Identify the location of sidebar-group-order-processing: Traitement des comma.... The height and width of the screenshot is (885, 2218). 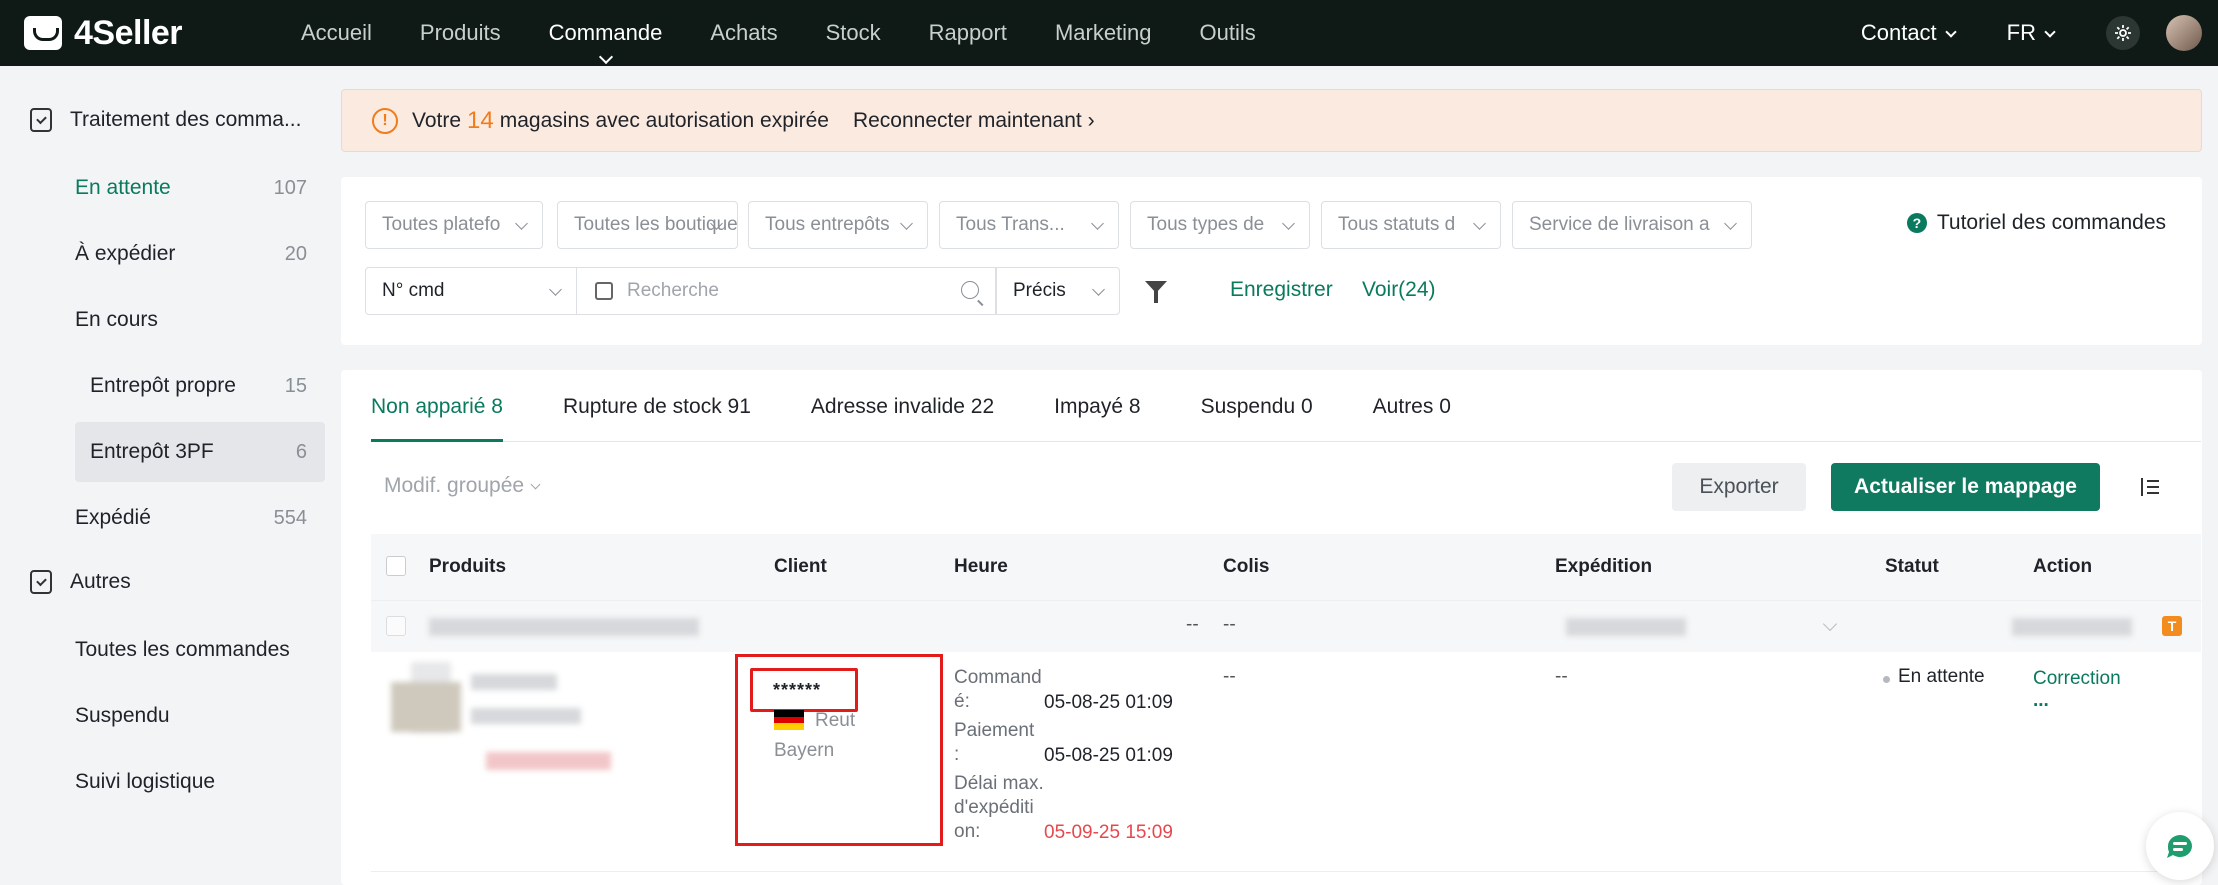
(165, 120).